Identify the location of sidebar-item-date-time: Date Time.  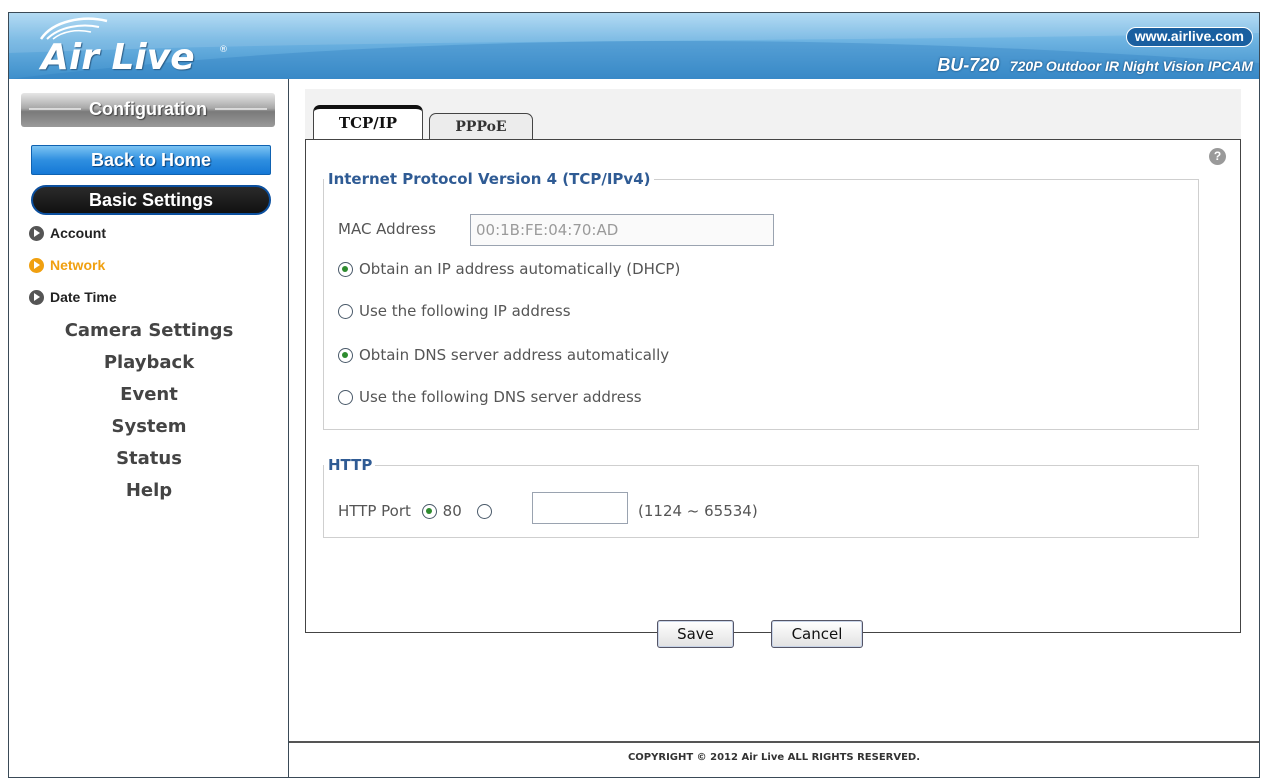
(73, 297).